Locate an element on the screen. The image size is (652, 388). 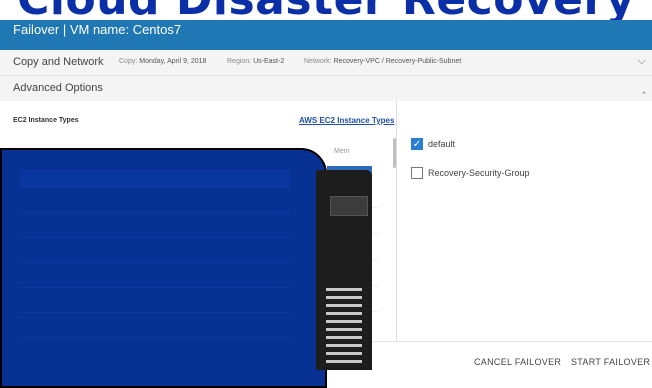
region-meta: Region: Us-East-2 is located at coordinates (255, 61).